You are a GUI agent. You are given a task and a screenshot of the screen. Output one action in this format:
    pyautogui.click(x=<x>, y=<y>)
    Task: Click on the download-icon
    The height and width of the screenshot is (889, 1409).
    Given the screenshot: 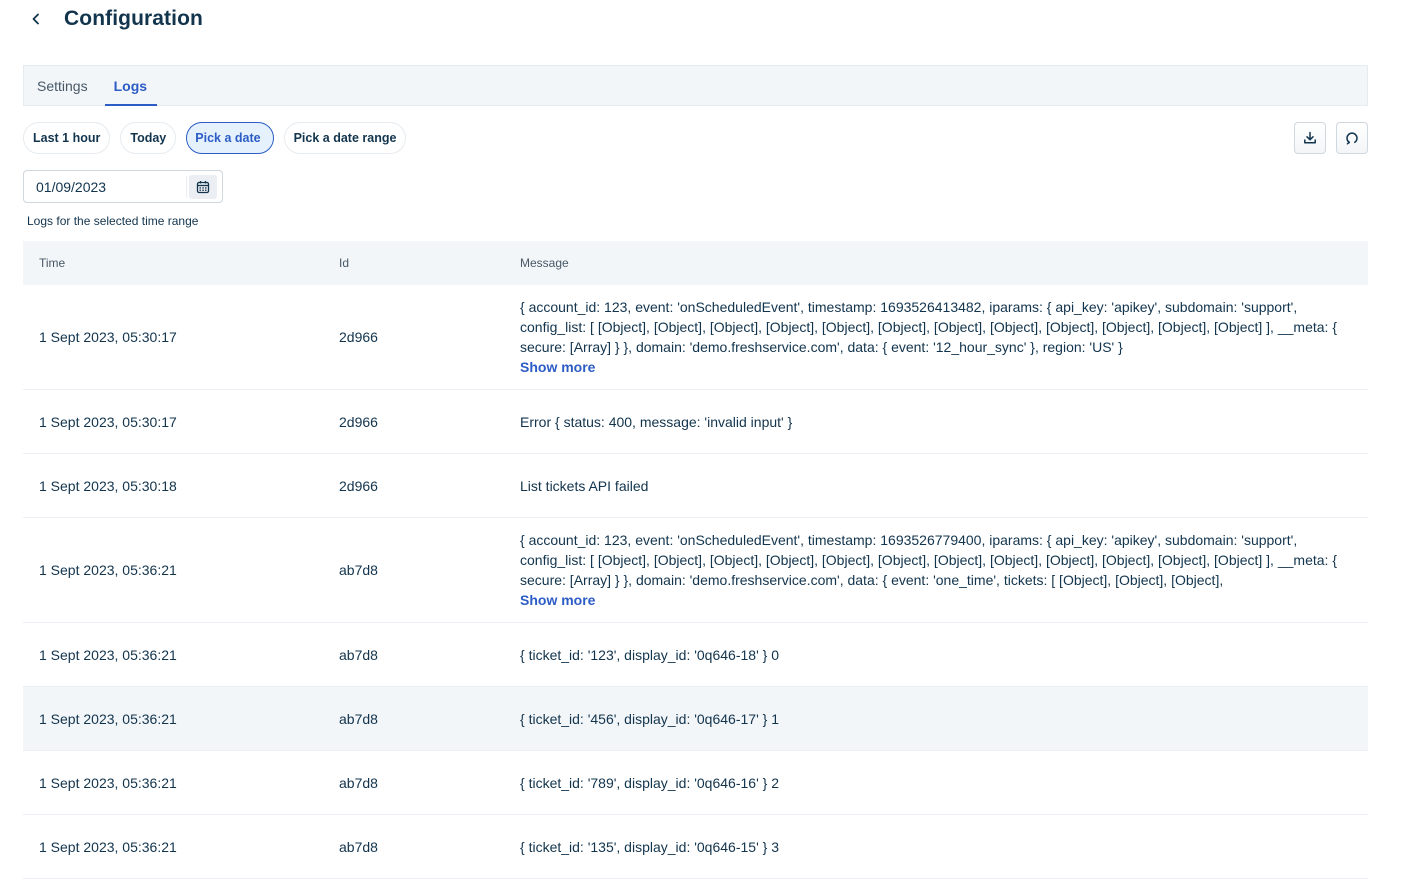 What is the action you would take?
    pyautogui.click(x=1310, y=137)
    